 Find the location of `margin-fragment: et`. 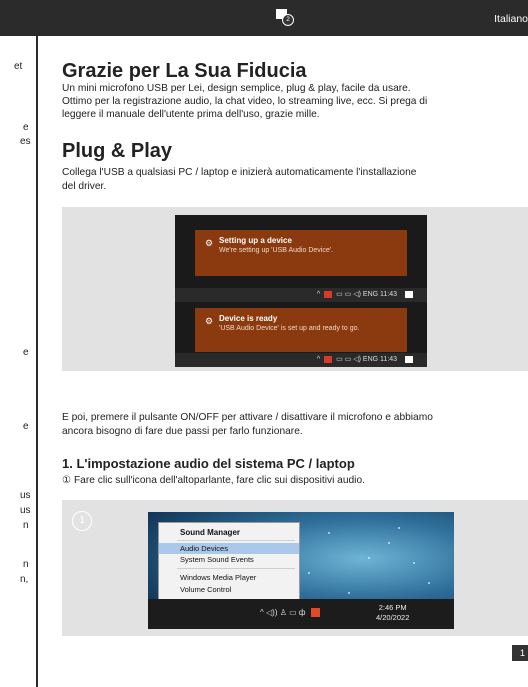

margin-fragment: et is located at coordinates (18, 66).